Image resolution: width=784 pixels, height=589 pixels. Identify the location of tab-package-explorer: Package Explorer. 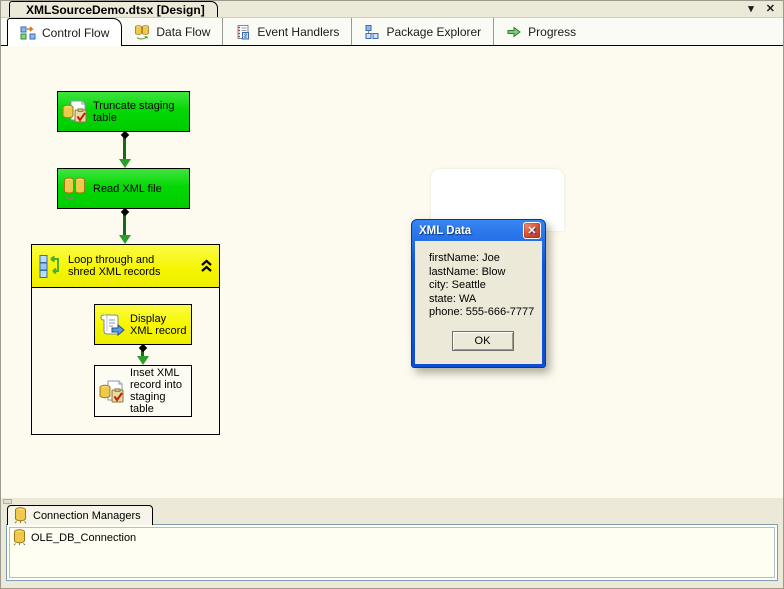
(423, 31).